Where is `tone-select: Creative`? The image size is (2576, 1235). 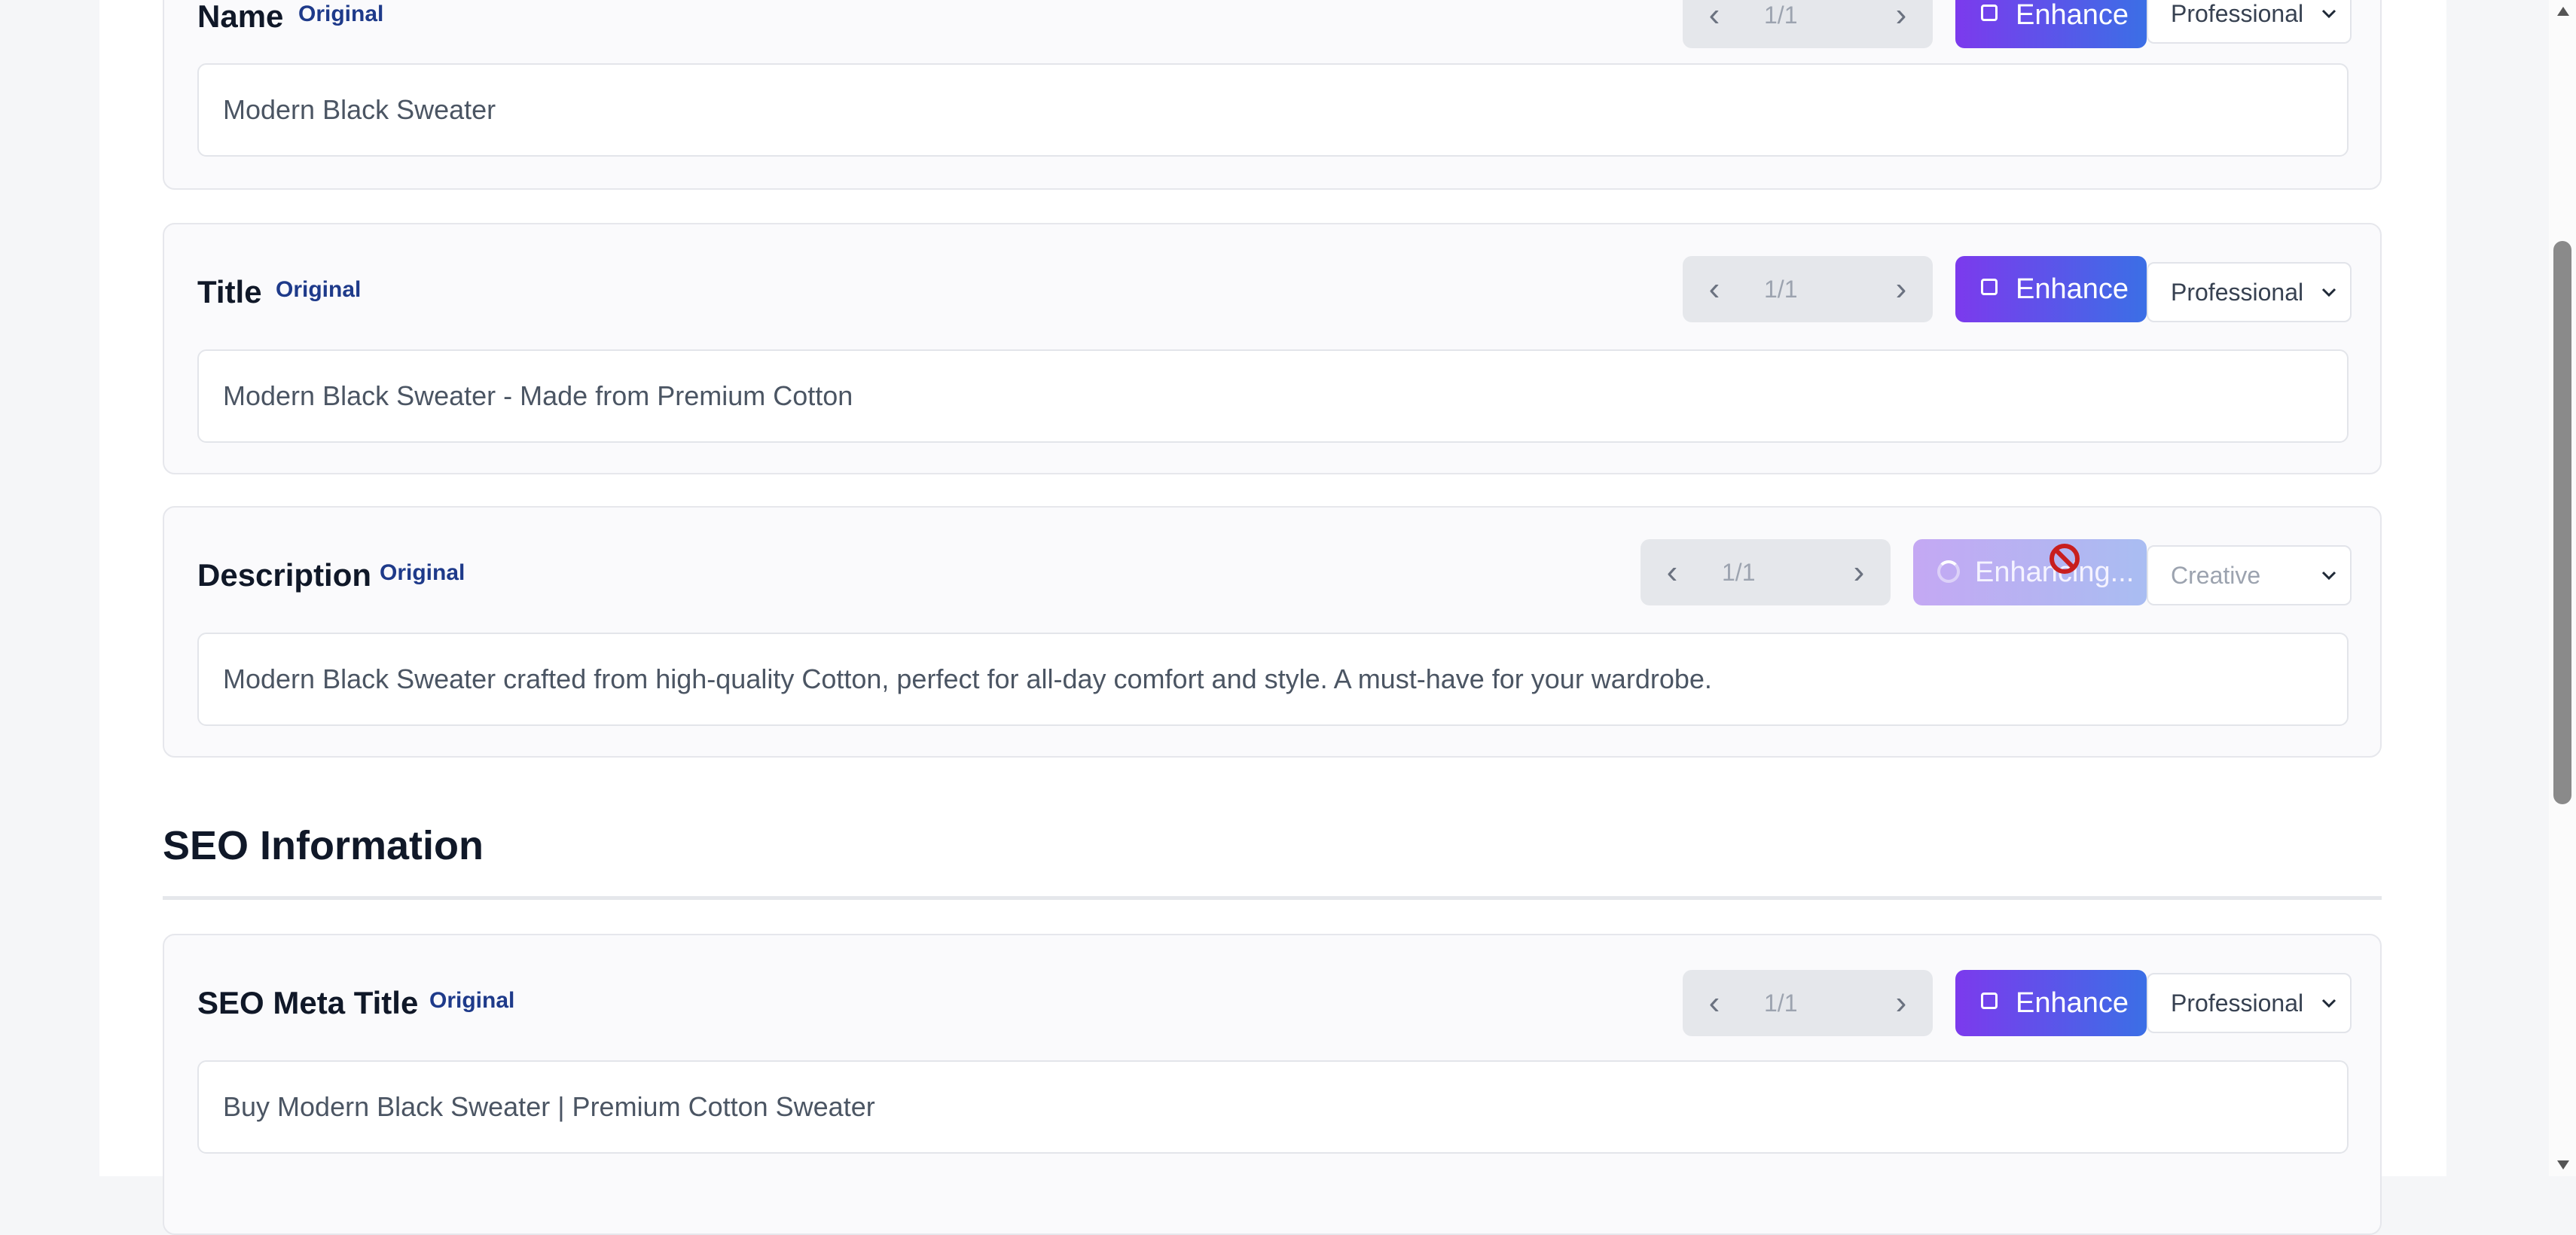 tone-select: Creative is located at coordinates (2250, 575).